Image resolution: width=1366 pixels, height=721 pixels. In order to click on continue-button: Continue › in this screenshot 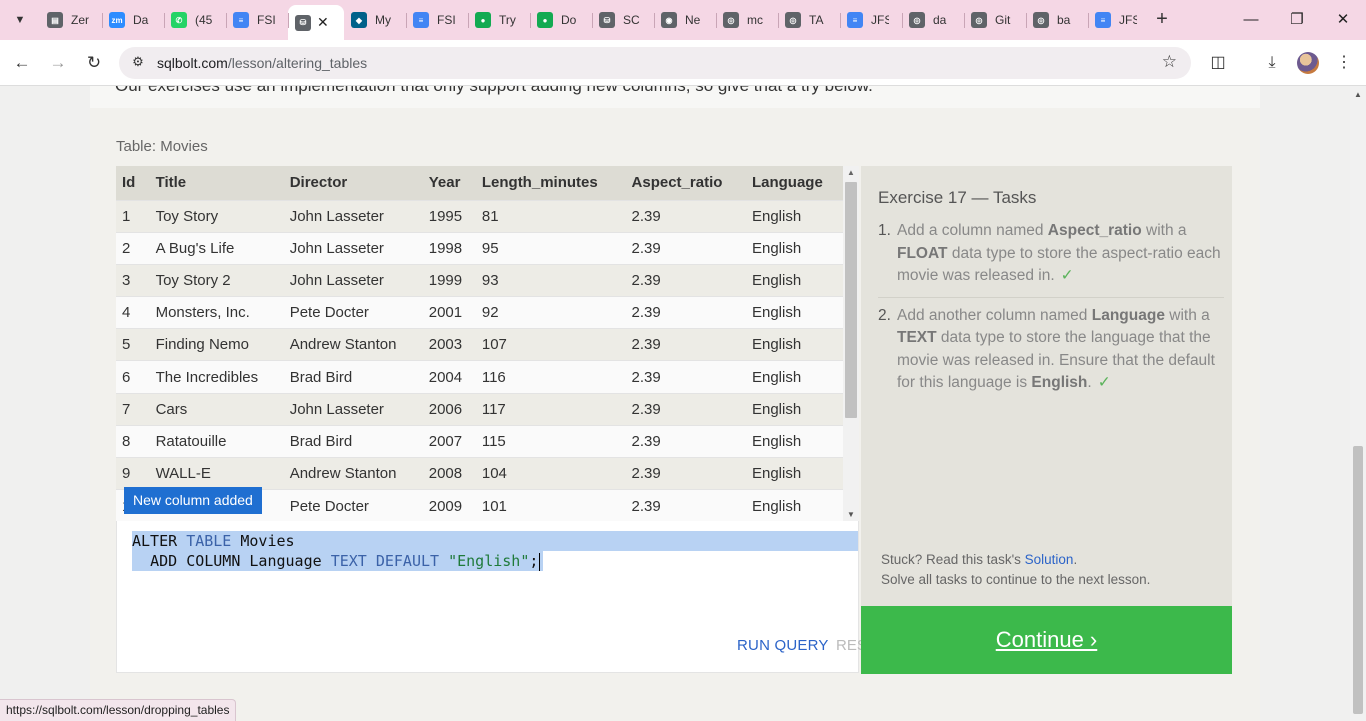, I will do `click(1046, 640)`.